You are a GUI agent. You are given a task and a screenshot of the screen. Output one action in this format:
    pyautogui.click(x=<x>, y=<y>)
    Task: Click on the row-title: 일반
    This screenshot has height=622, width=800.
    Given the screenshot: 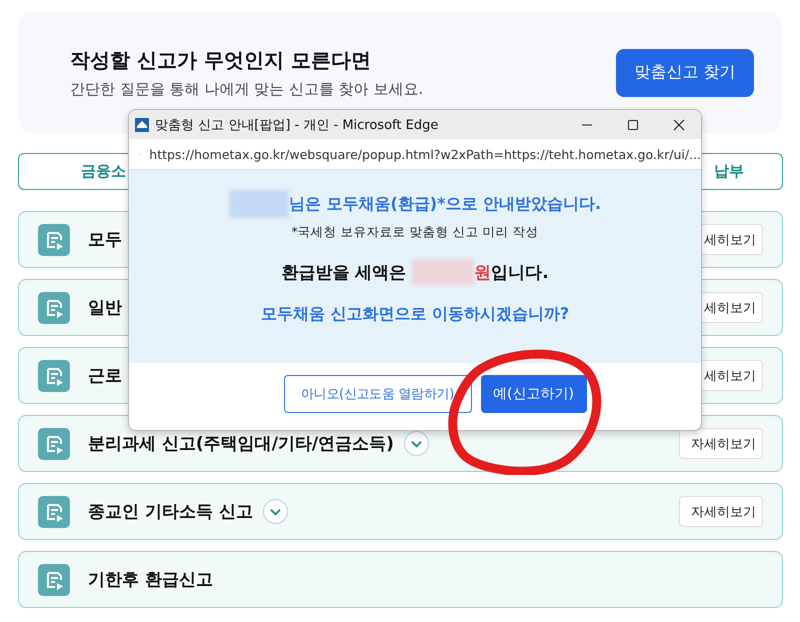 What is the action you would take?
    pyautogui.click(x=105, y=308)
    